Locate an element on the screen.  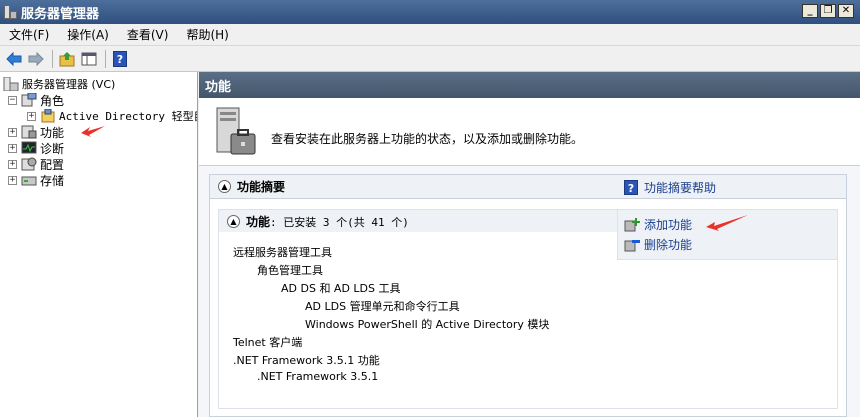
collapse-icon: − is located at coordinates (12, 100).